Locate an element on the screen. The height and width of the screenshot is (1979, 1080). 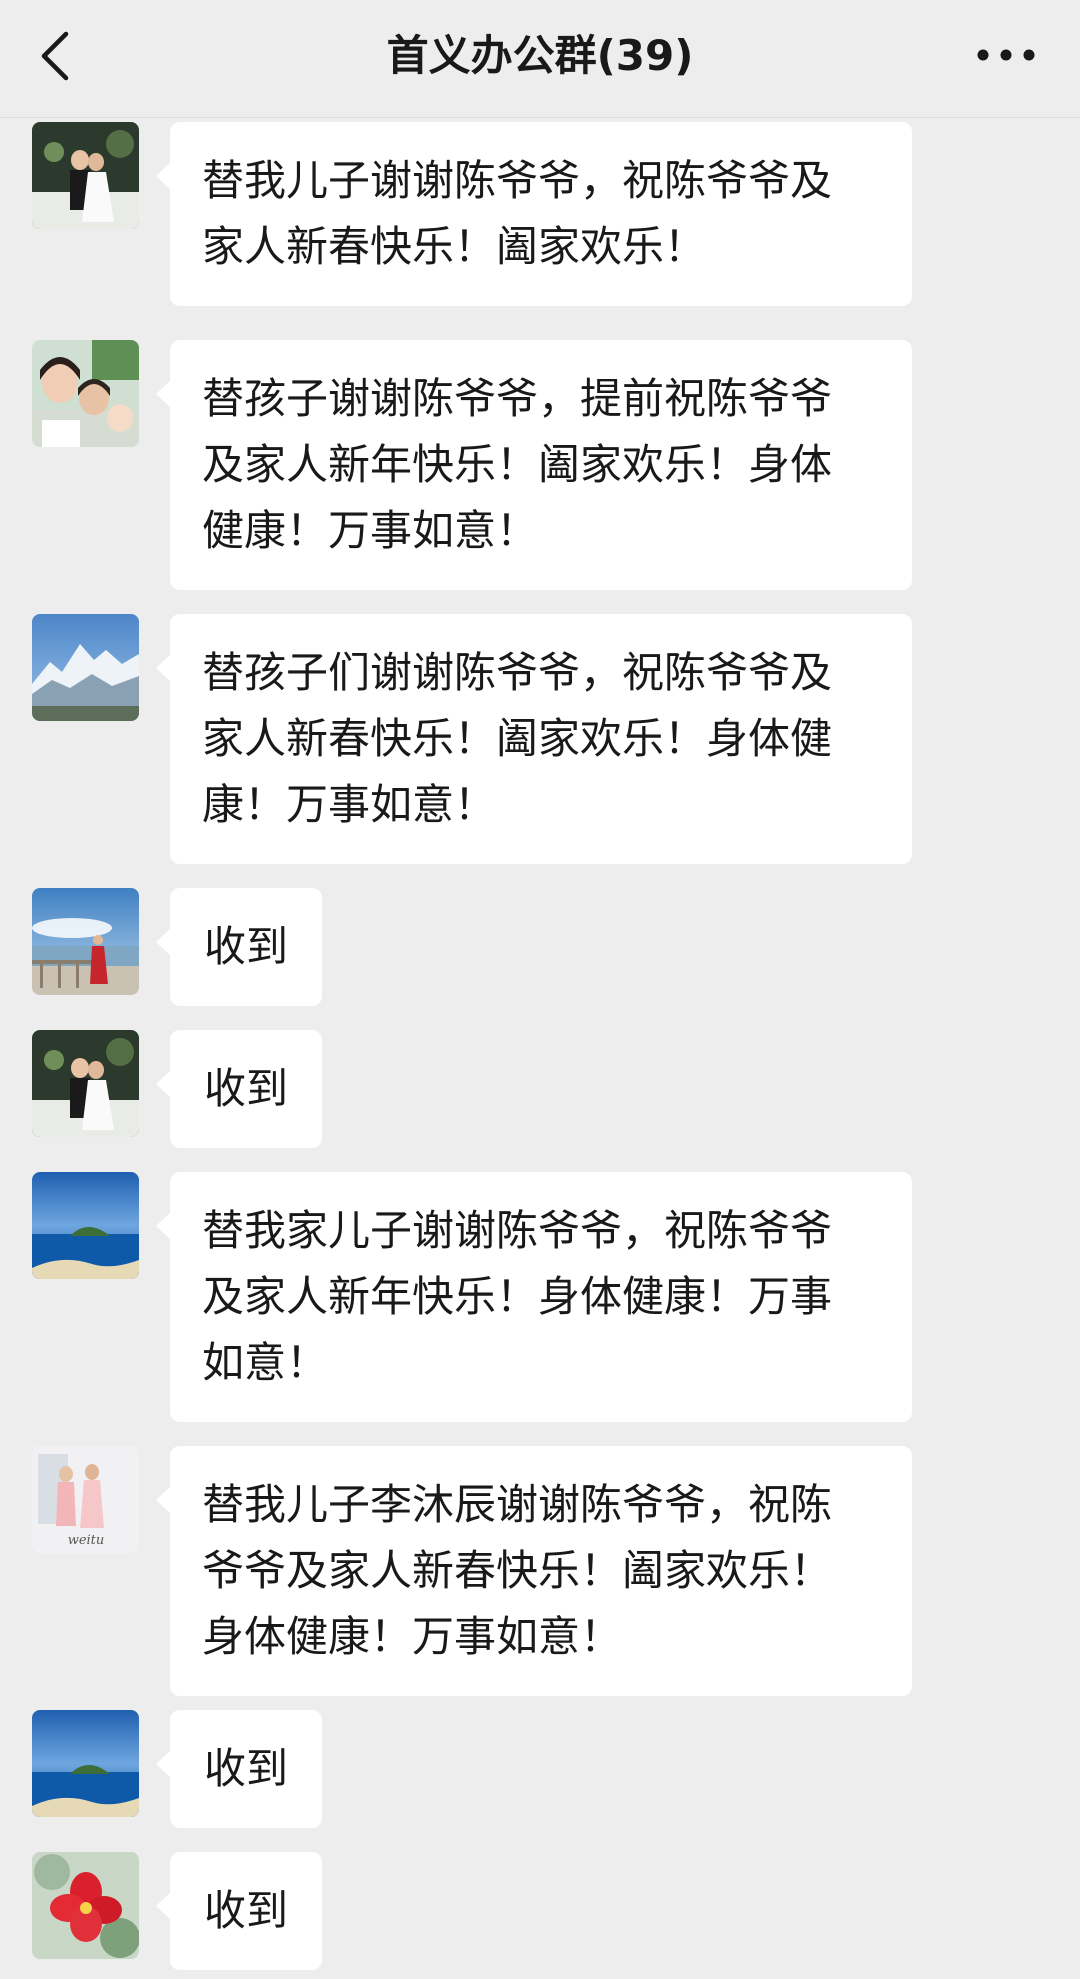
message-bubble: 替孩子们谢谢陈爷爷，祝陈爷爷及 家人新春快乐！阖家欢乐！身体健 康！万事如意！ is located at coordinates (534, 739).